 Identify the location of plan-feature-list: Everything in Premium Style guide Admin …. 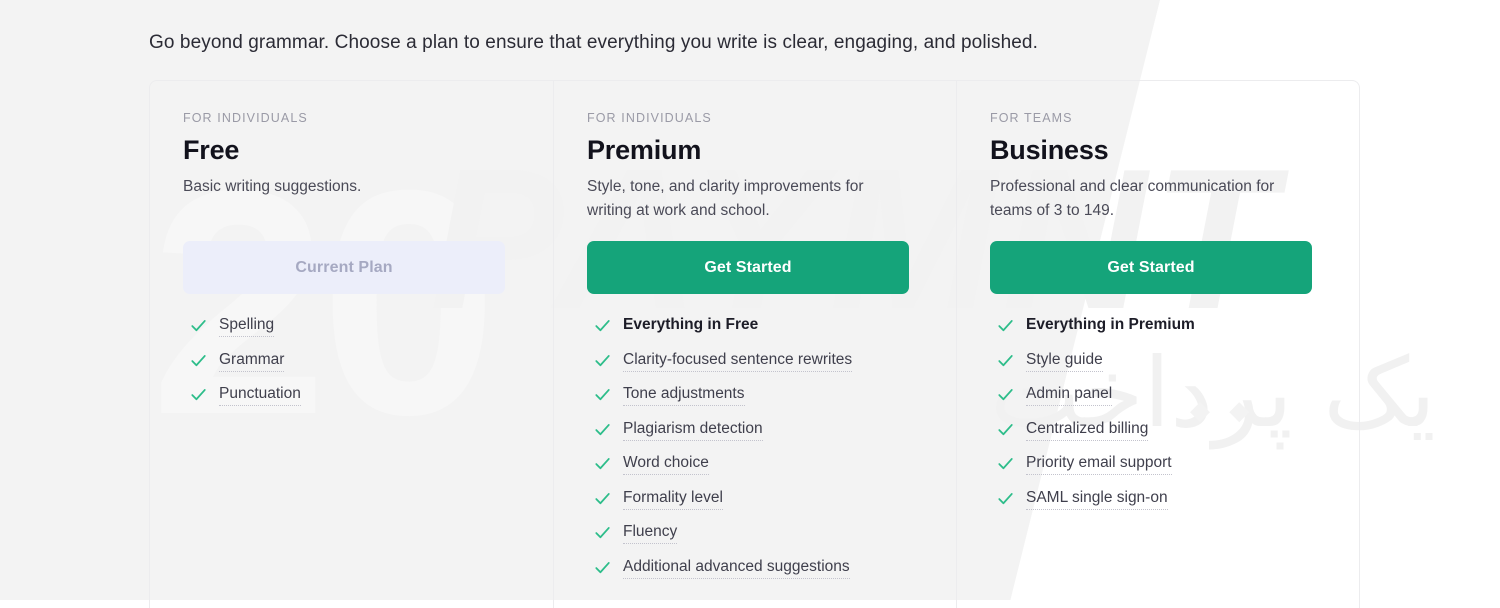
(1161, 417).